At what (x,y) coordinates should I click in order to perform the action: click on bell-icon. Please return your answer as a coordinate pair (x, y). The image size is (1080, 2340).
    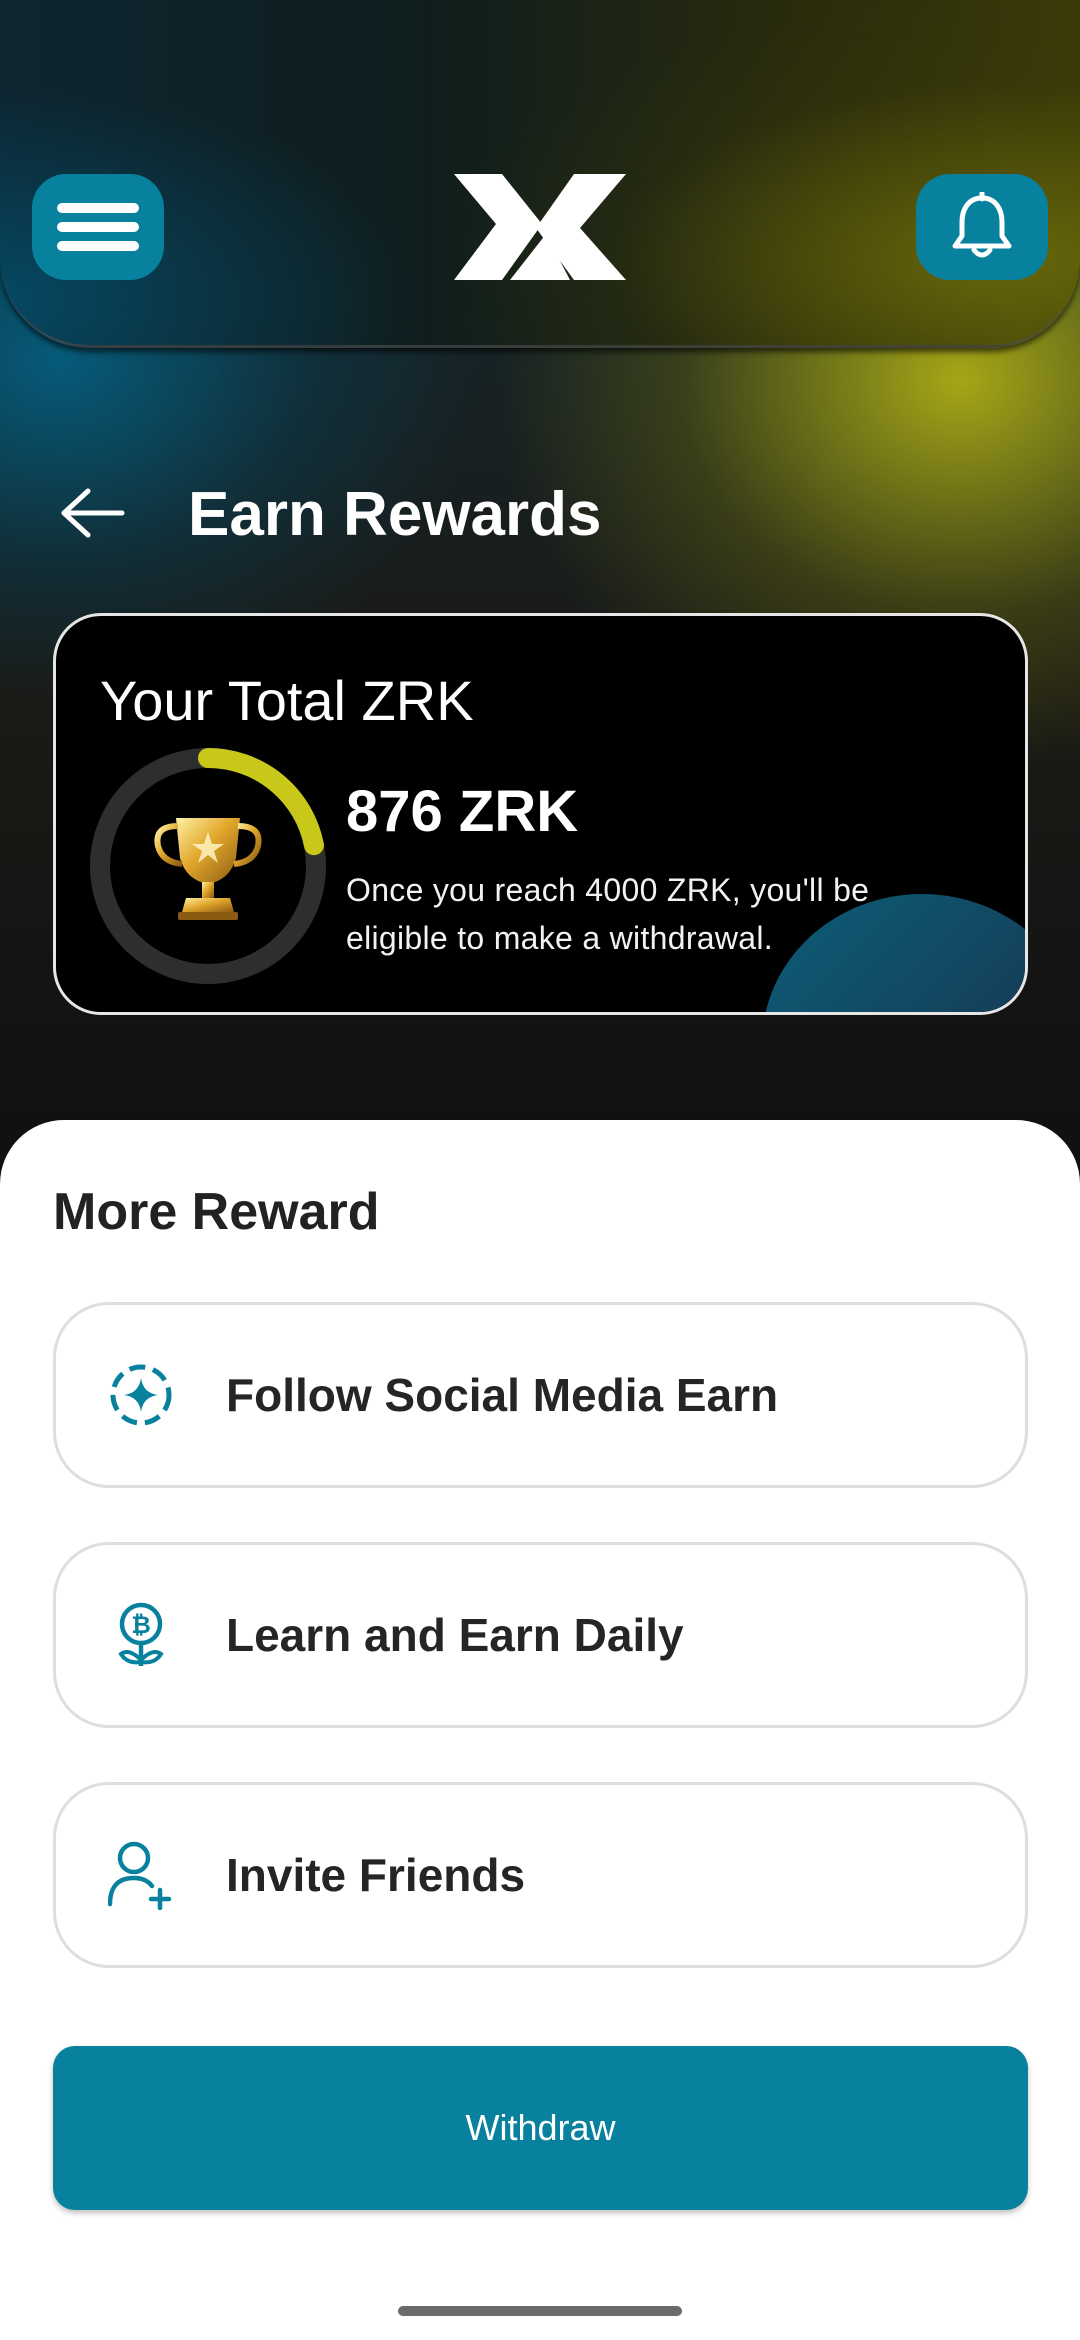
    Looking at the image, I should click on (982, 225).